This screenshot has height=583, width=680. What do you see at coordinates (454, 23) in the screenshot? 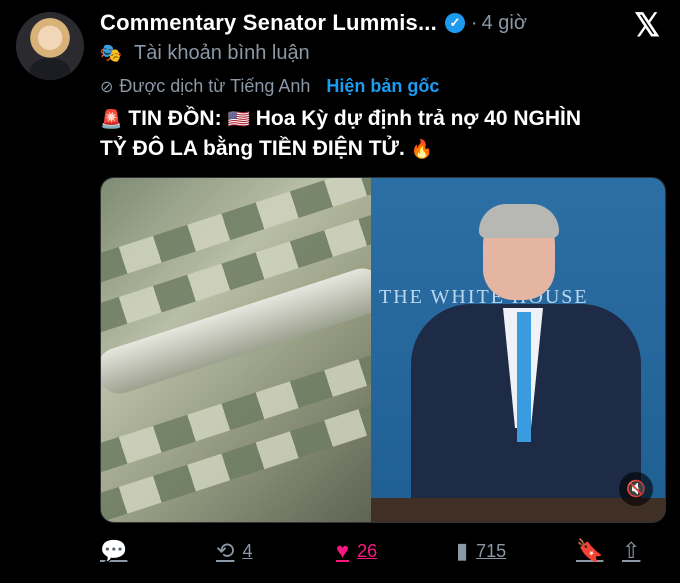
I see `verified-icon: ✓` at bounding box center [454, 23].